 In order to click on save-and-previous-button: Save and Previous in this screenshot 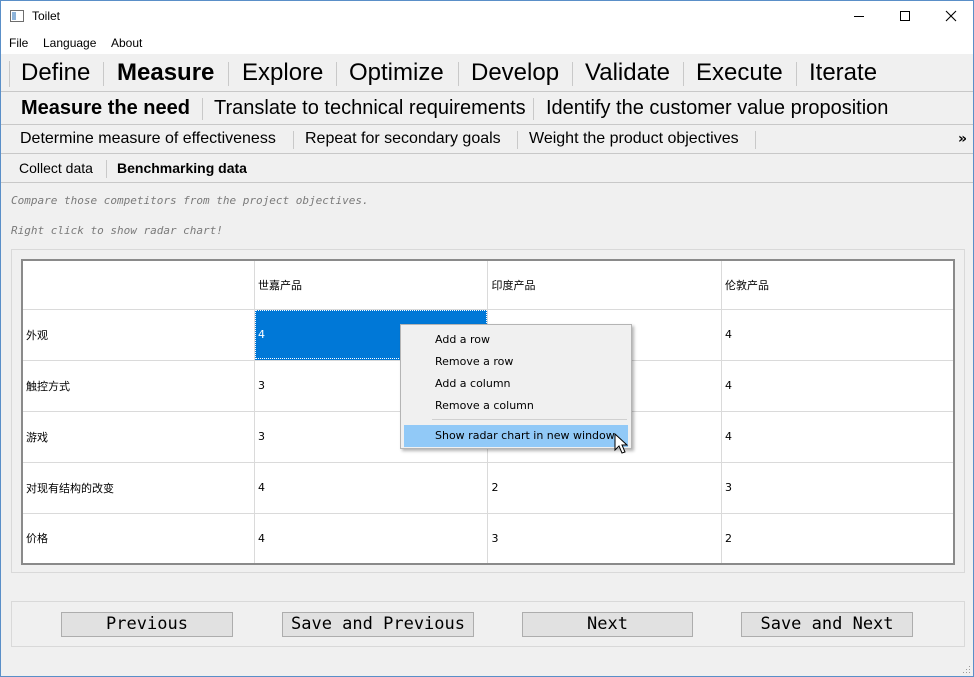, I will do `click(378, 624)`.